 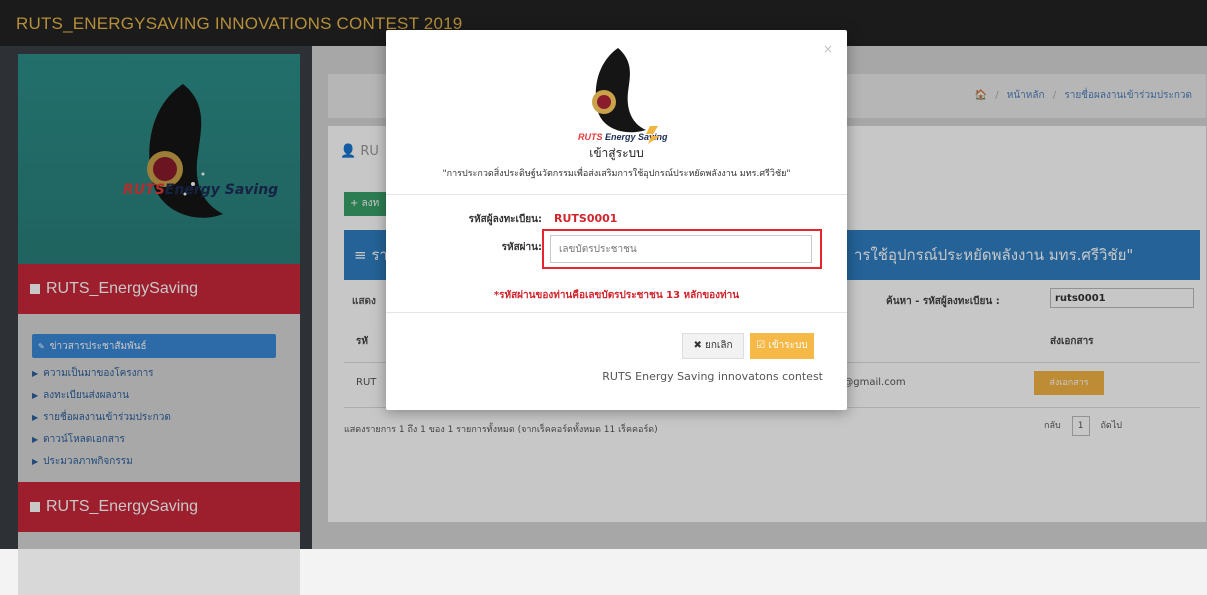 I want to click on modal-footer-text: RUTS Energy Saving innovatons contest, so click(x=712, y=376).